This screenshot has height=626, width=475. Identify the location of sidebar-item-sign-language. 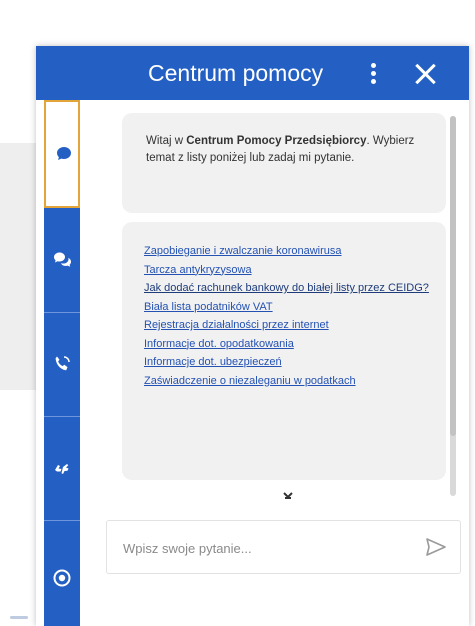
(62, 468).